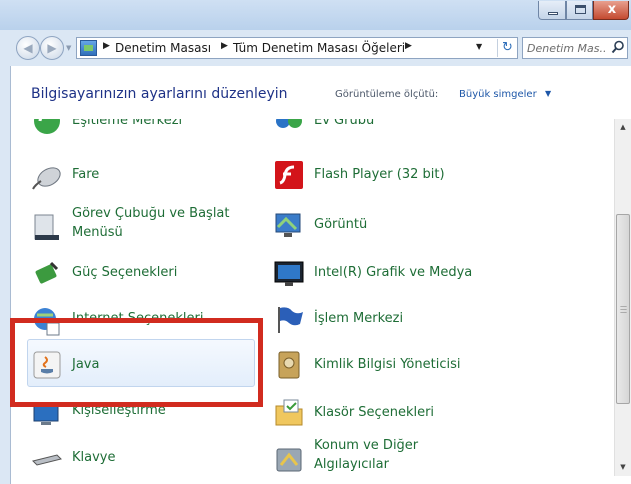  What do you see at coordinates (141, 458) in the screenshot?
I see `item-klavye: Klavye` at bounding box center [141, 458].